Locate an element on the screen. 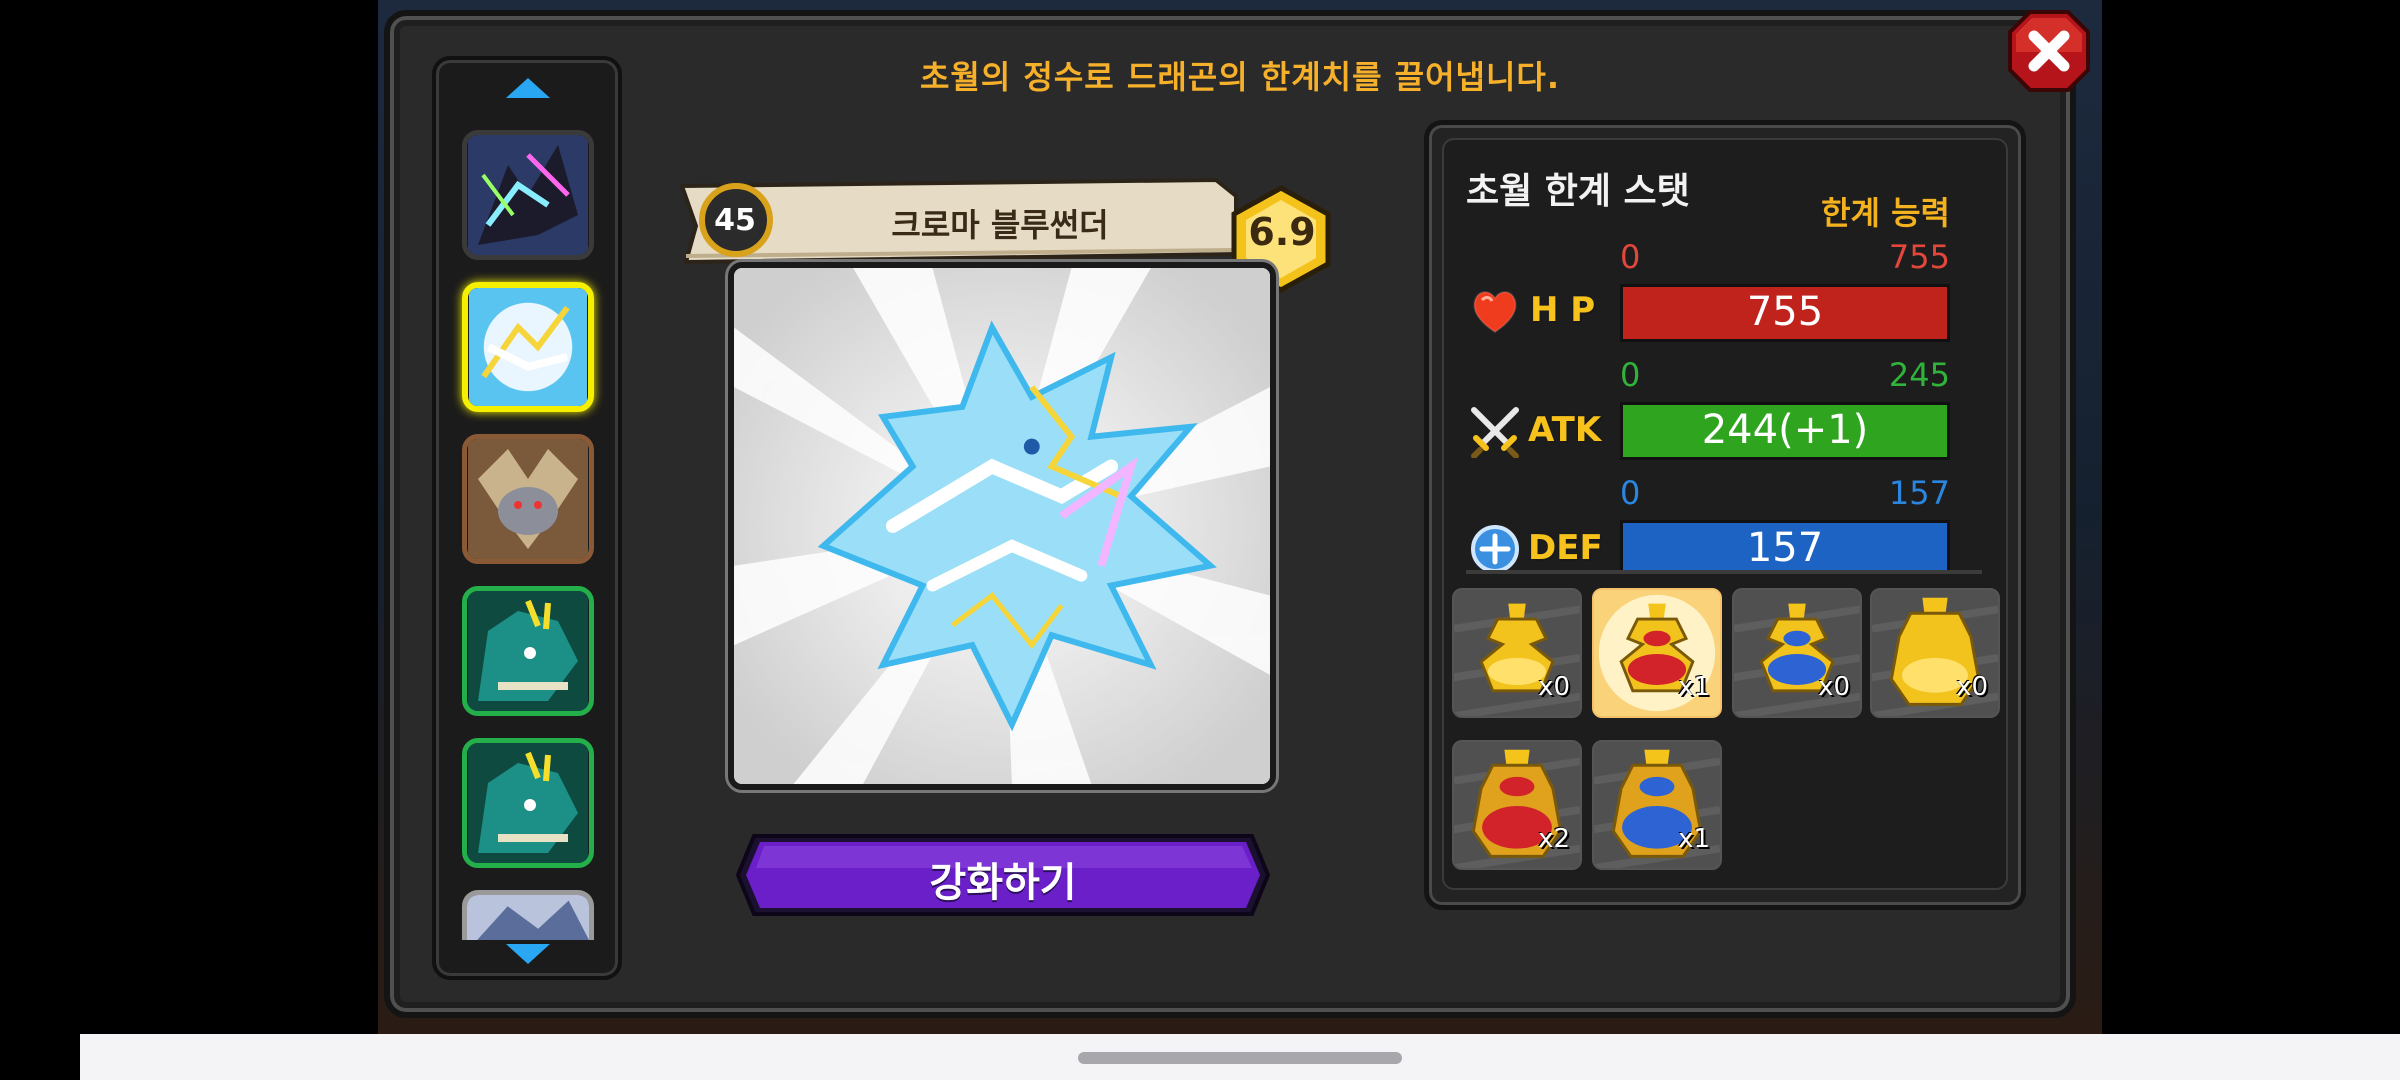 The height and width of the screenshot is (1080, 2400). dragon-grade: 6.9 is located at coordinates (1282, 232).